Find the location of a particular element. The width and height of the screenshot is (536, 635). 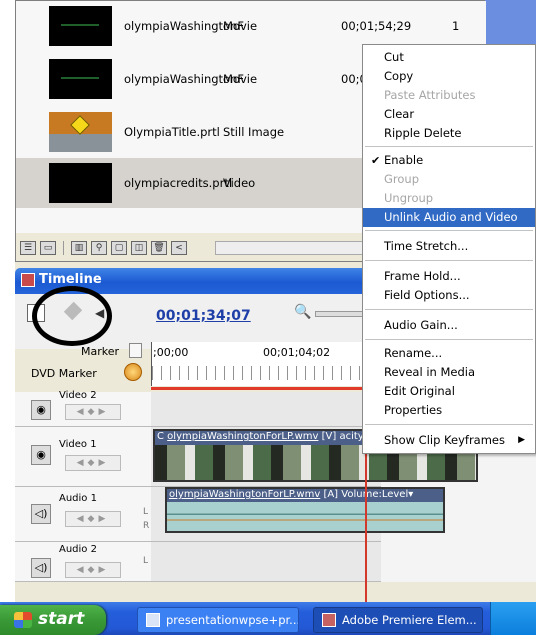

track-name: Audio 1 is located at coordinates (78, 498).